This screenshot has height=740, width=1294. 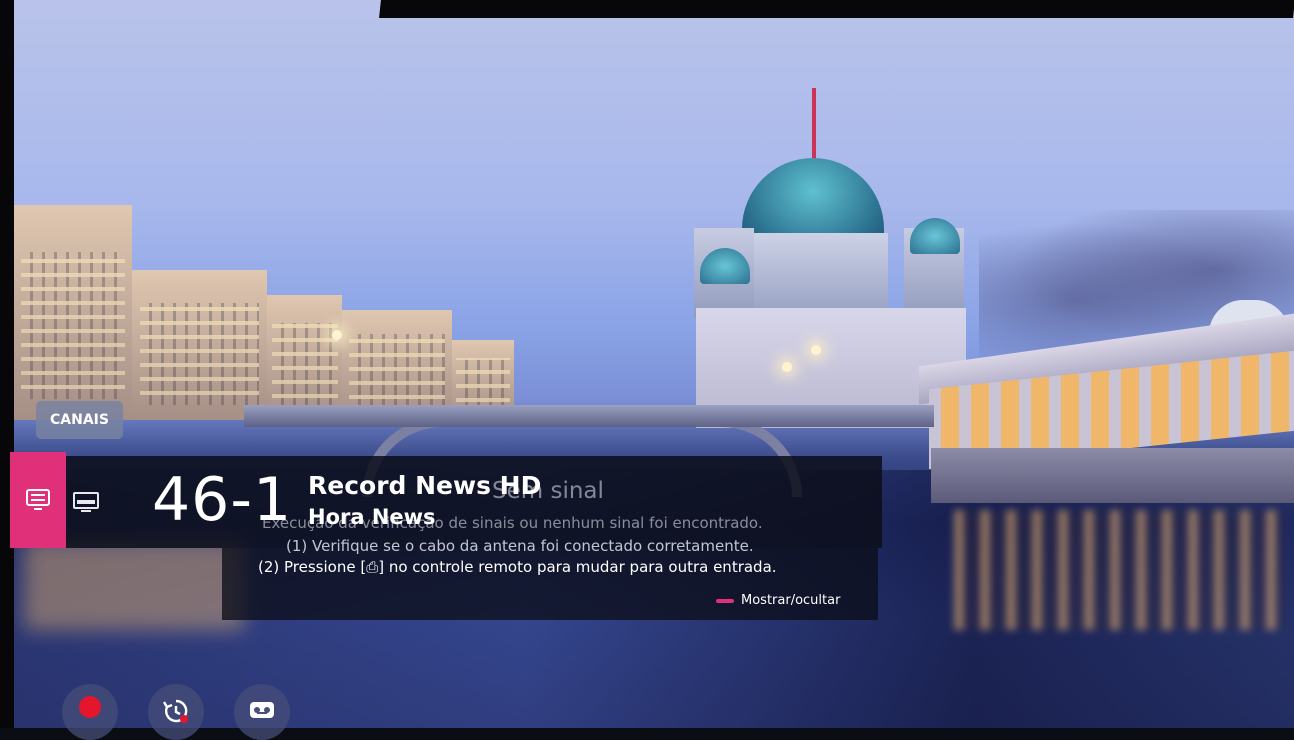 What do you see at coordinates (836, 9) in the screenshot?
I see `tv-bezel` at bounding box center [836, 9].